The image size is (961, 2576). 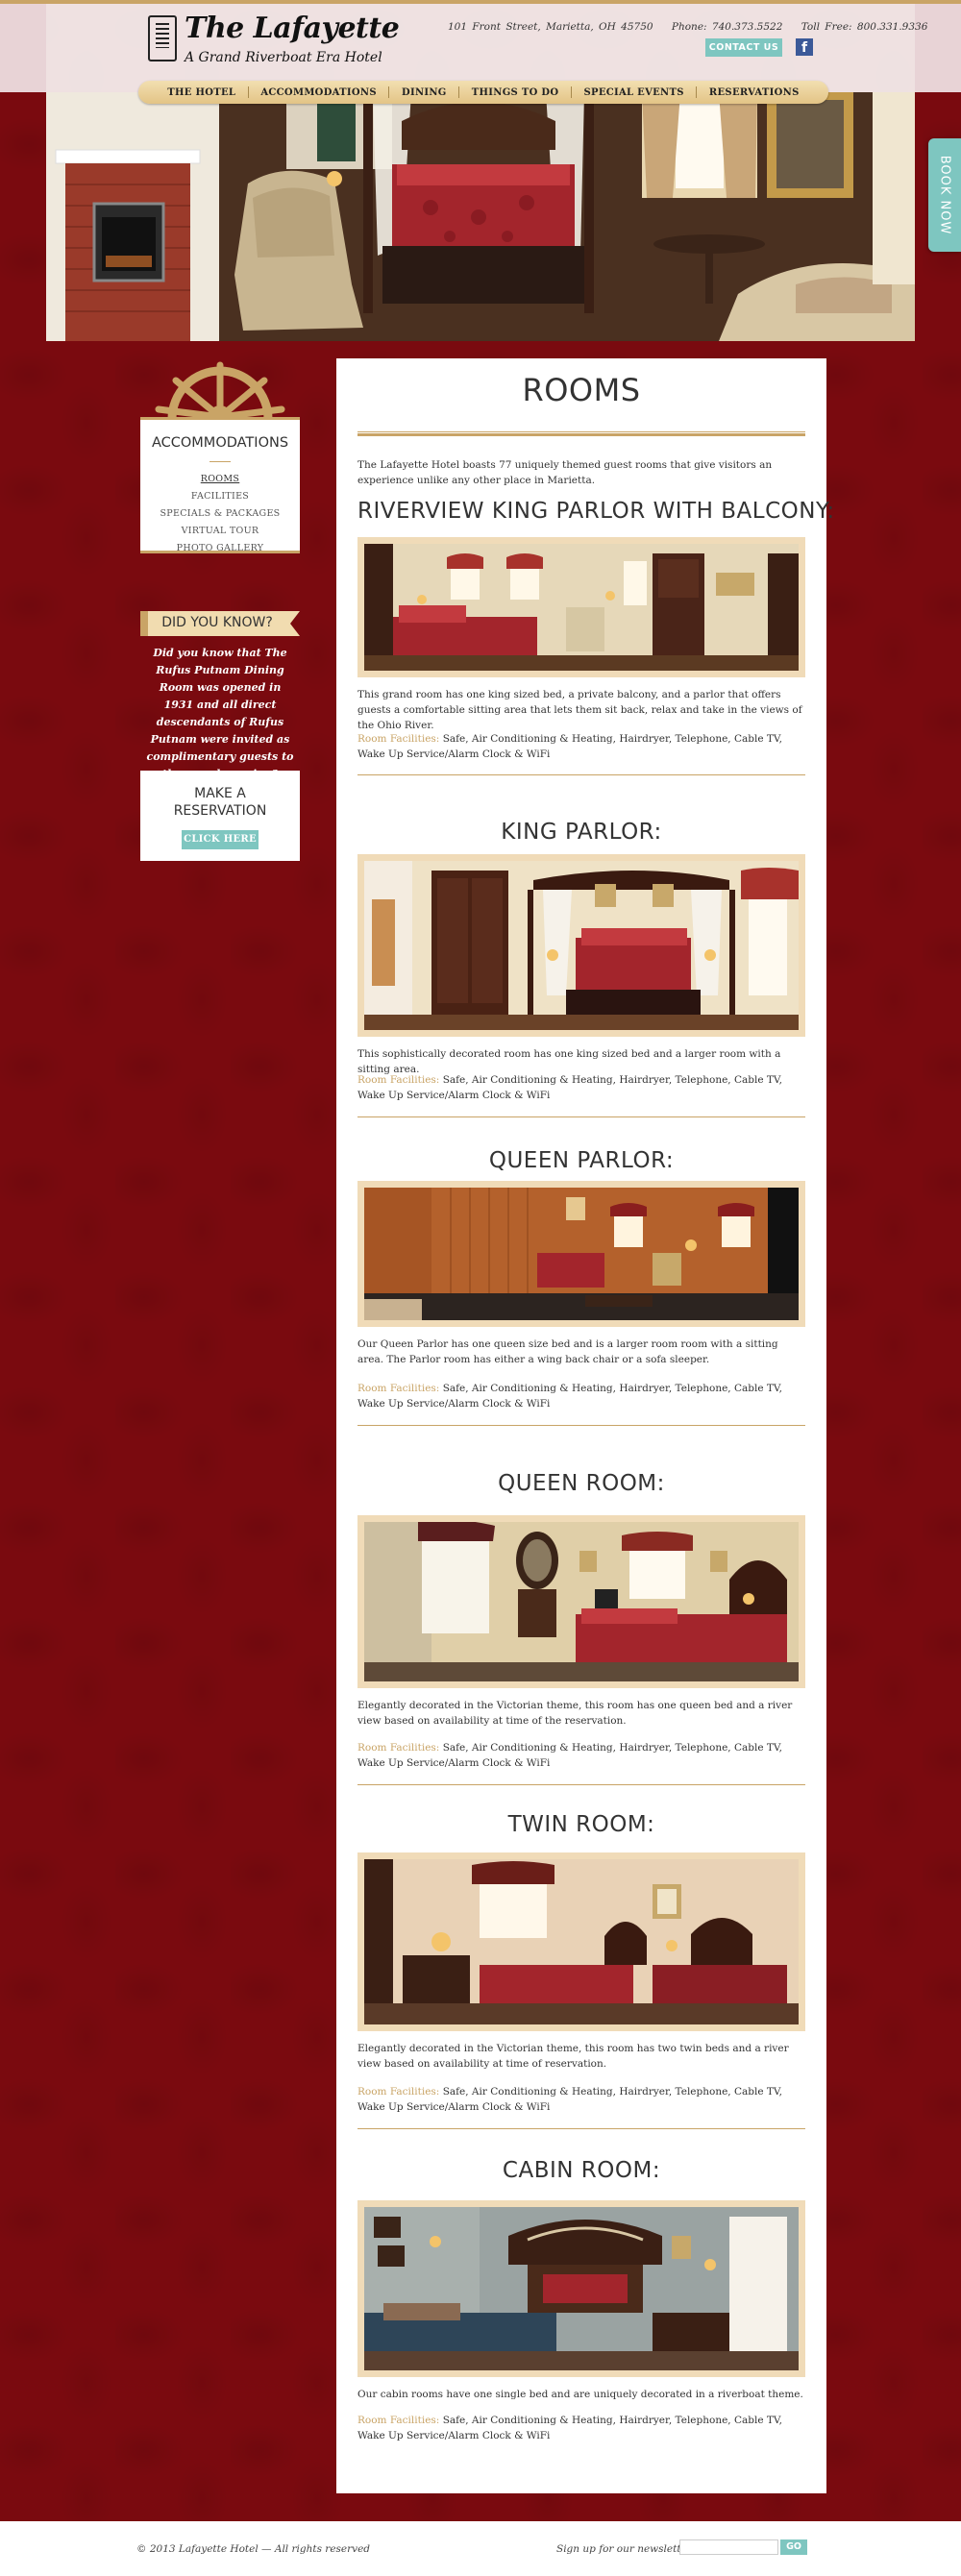 What do you see at coordinates (292, 28) in the screenshot?
I see `logo-name: The Lafayette` at bounding box center [292, 28].